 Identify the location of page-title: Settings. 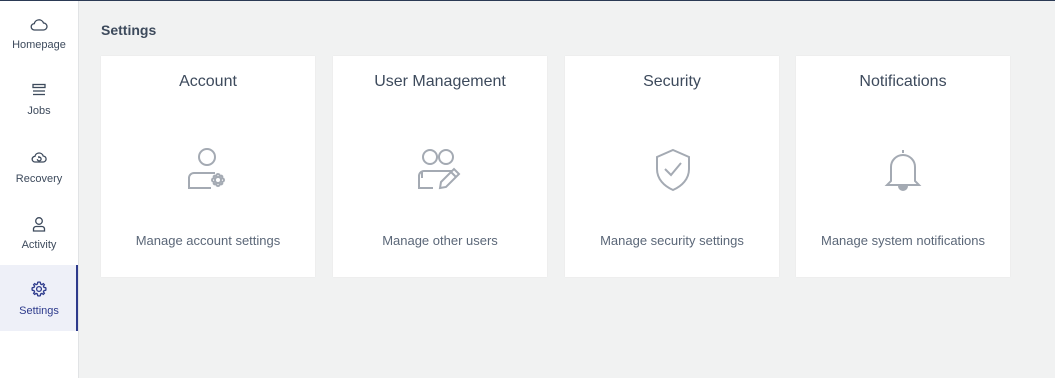
(129, 30).